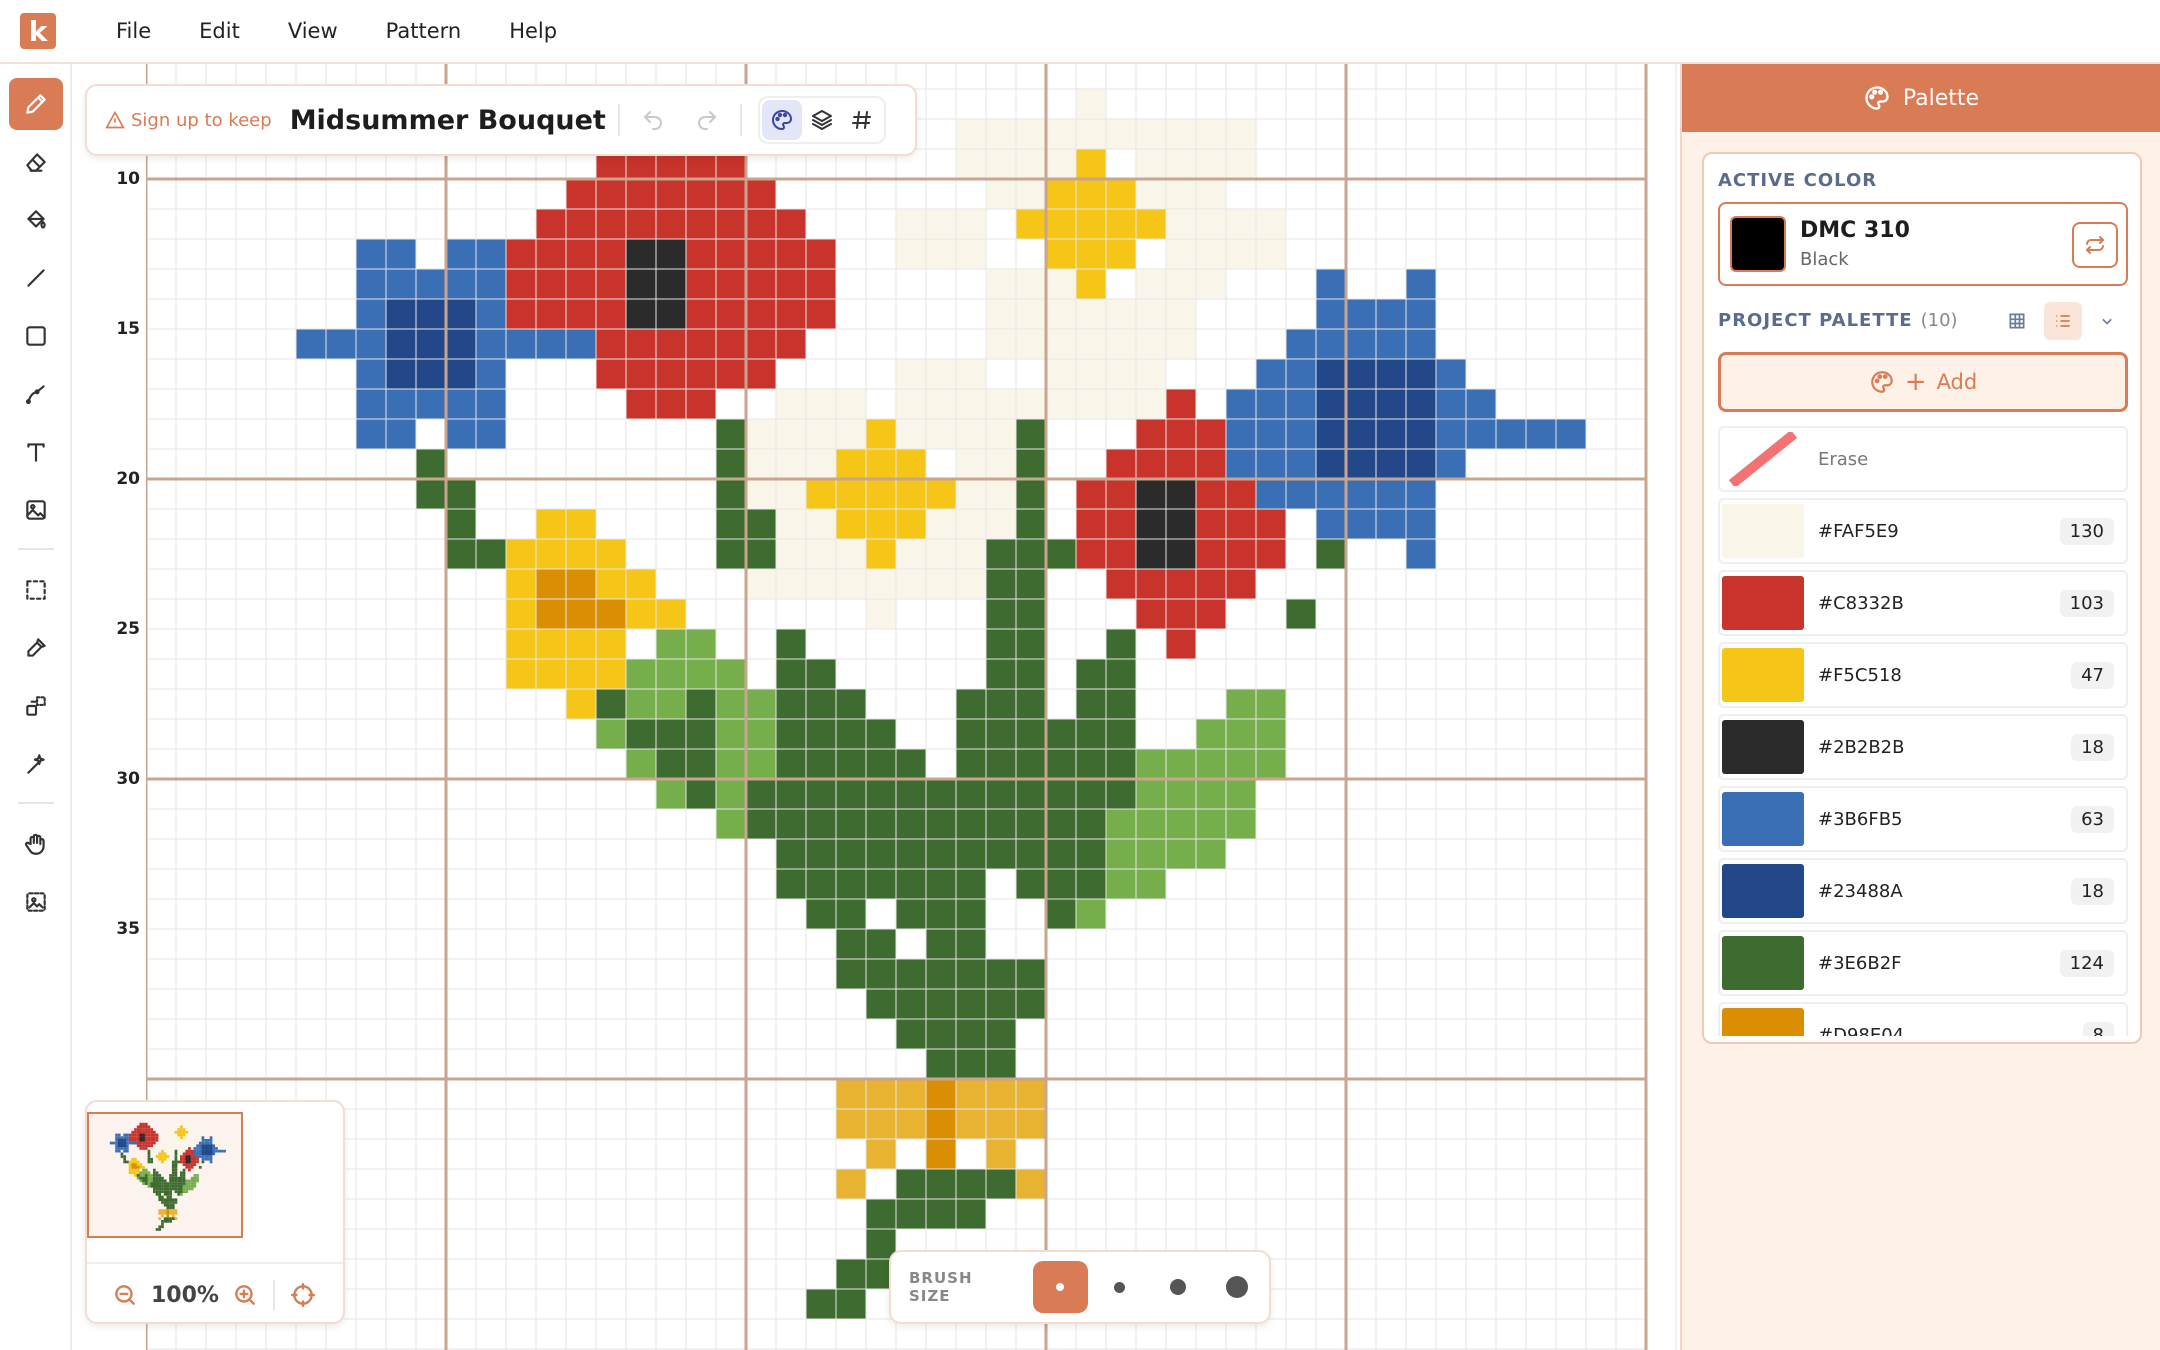 The image size is (2160, 1350). What do you see at coordinates (1923, 531) in the screenshot?
I see `palette-color-row: #FAF5E9 130` at bounding box center [1923, 531].